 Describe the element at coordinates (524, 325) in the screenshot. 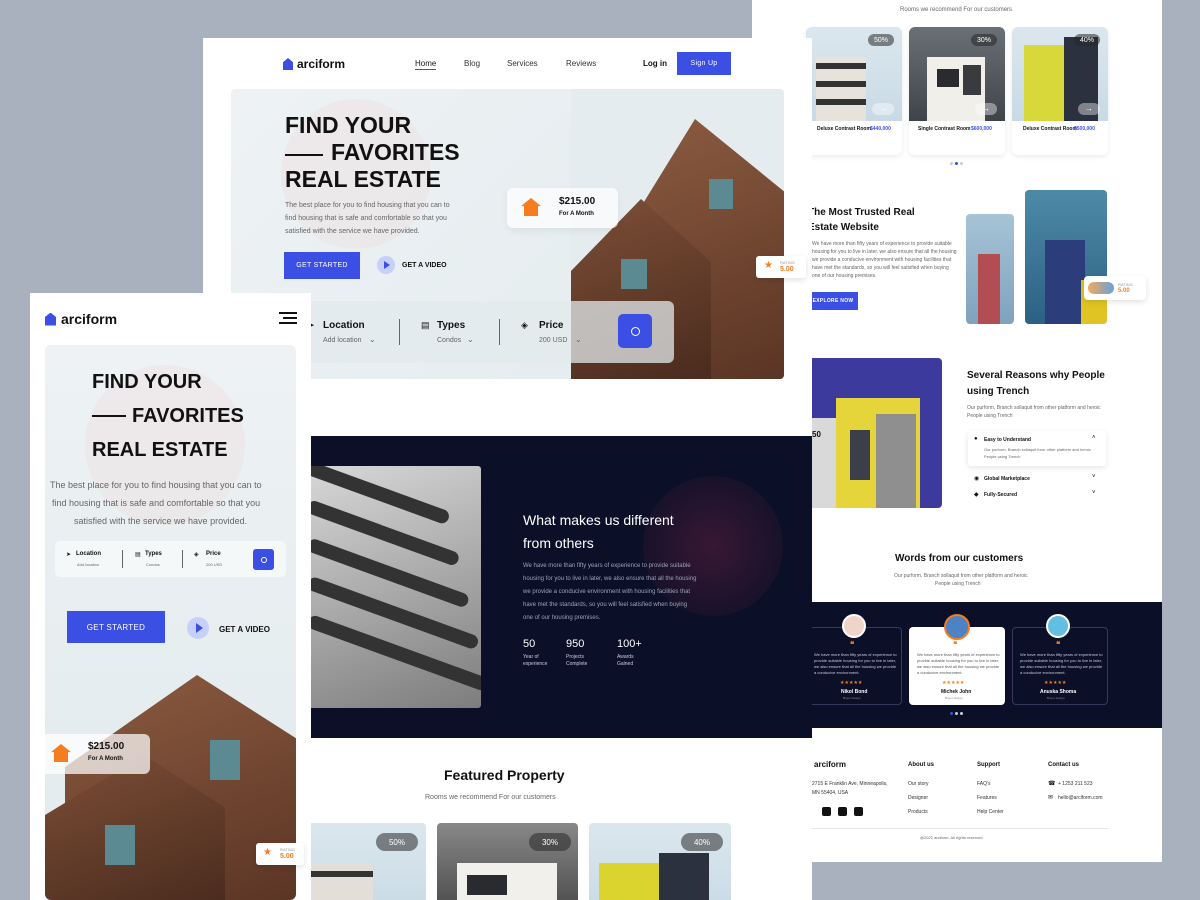

I see `tag-icon: ◈` at that location.